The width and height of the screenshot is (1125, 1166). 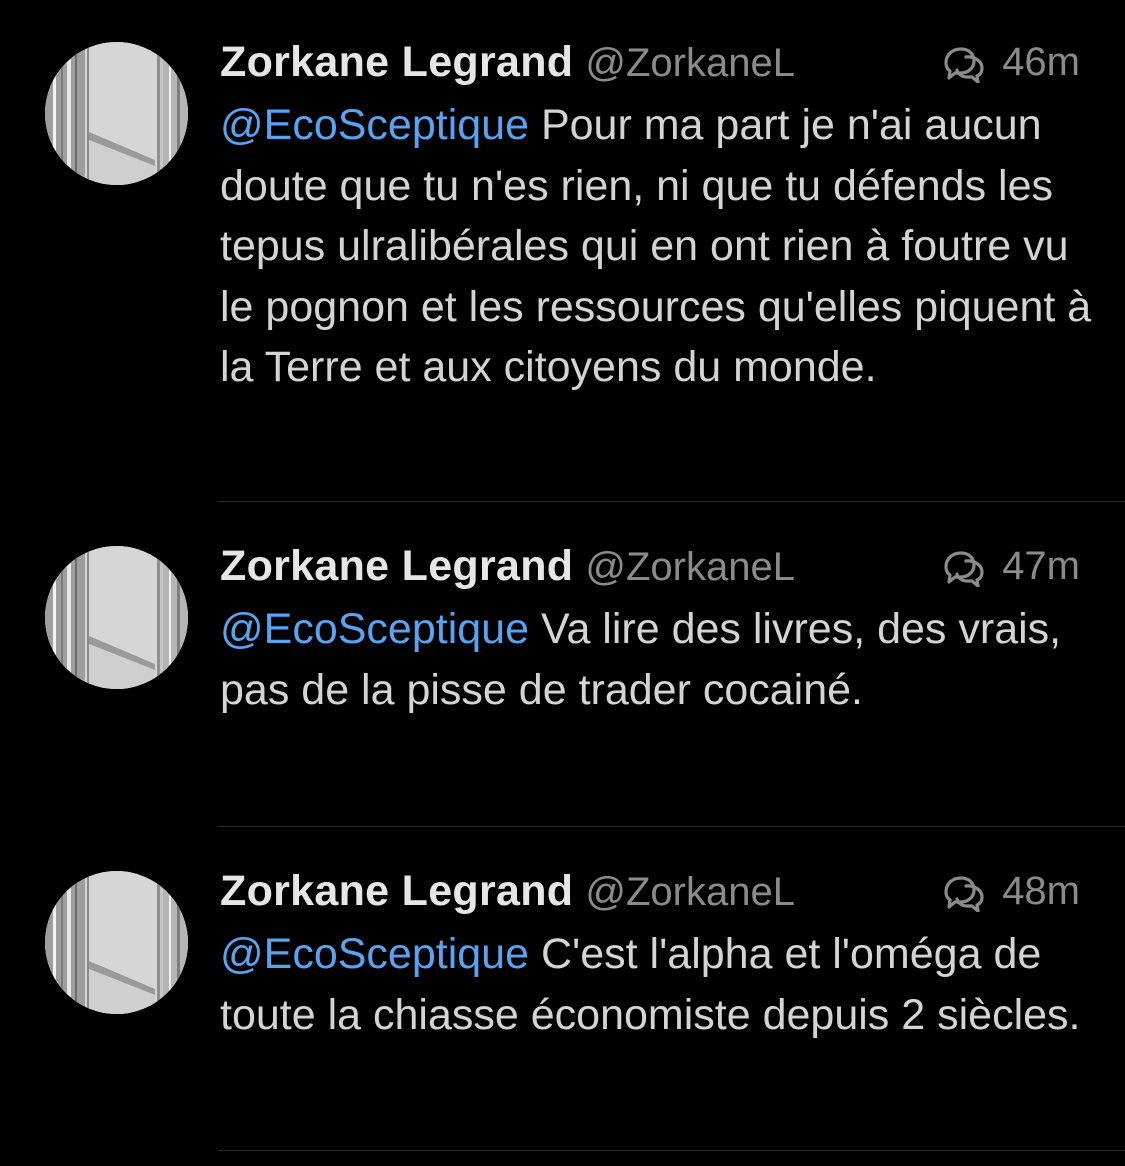 What do you see at coordinates (671, 1150) in the screenshot?
I see `divider` at bounding box center [671, 1150].